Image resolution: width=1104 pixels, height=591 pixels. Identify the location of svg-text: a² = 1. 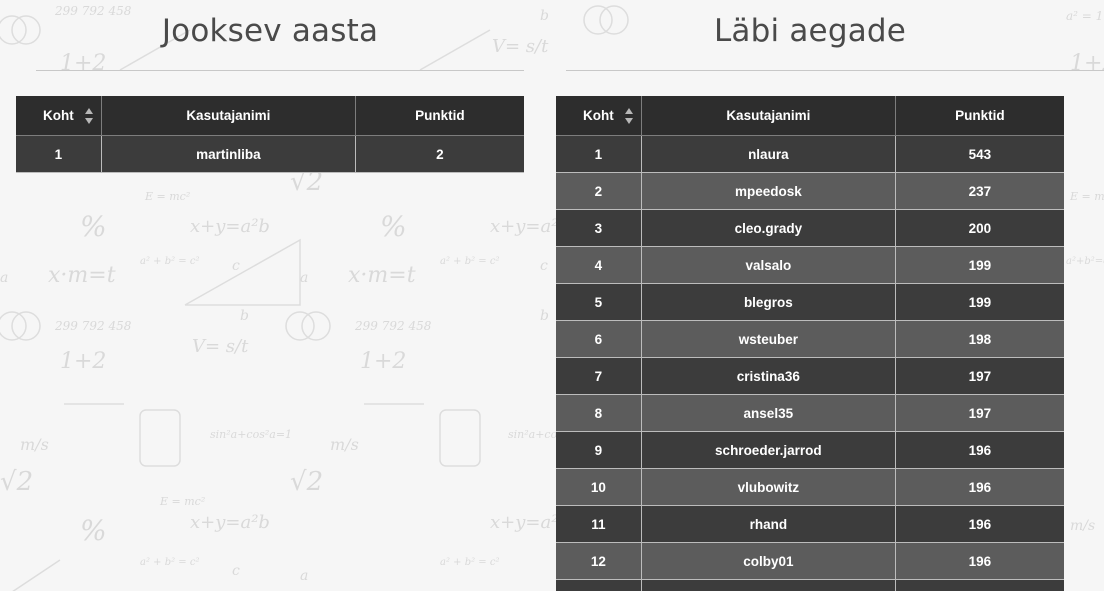
(1084, 16).